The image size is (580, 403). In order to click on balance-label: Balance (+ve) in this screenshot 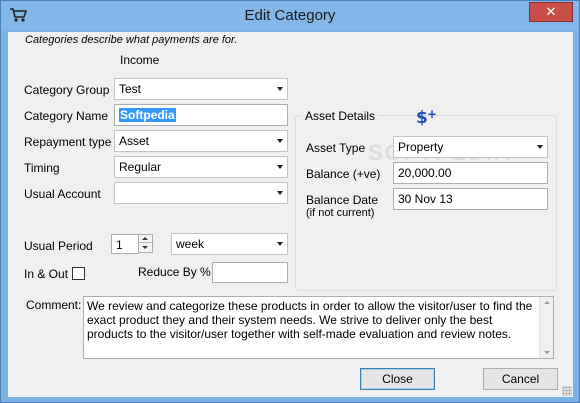, I will do `click(343, 174)`.